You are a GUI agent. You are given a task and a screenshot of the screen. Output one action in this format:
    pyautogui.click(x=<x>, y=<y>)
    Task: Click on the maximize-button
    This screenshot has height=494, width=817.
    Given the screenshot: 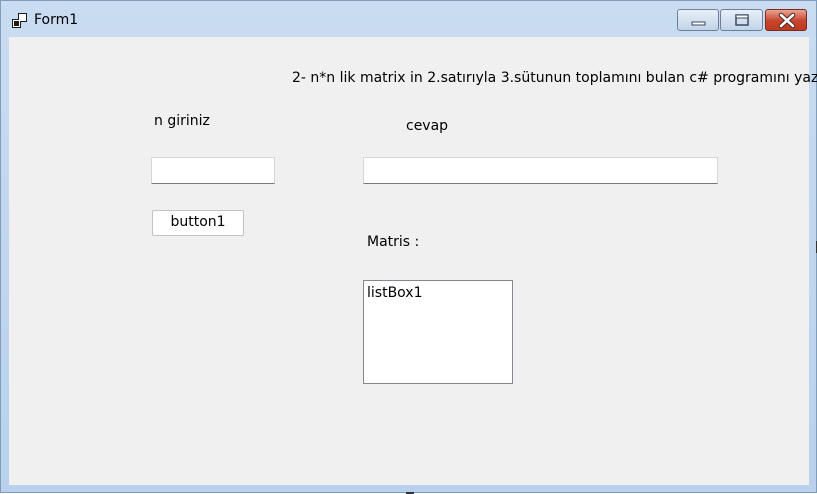 What is the action you would take?
    pyautogui.click(x=741, y=20)
    